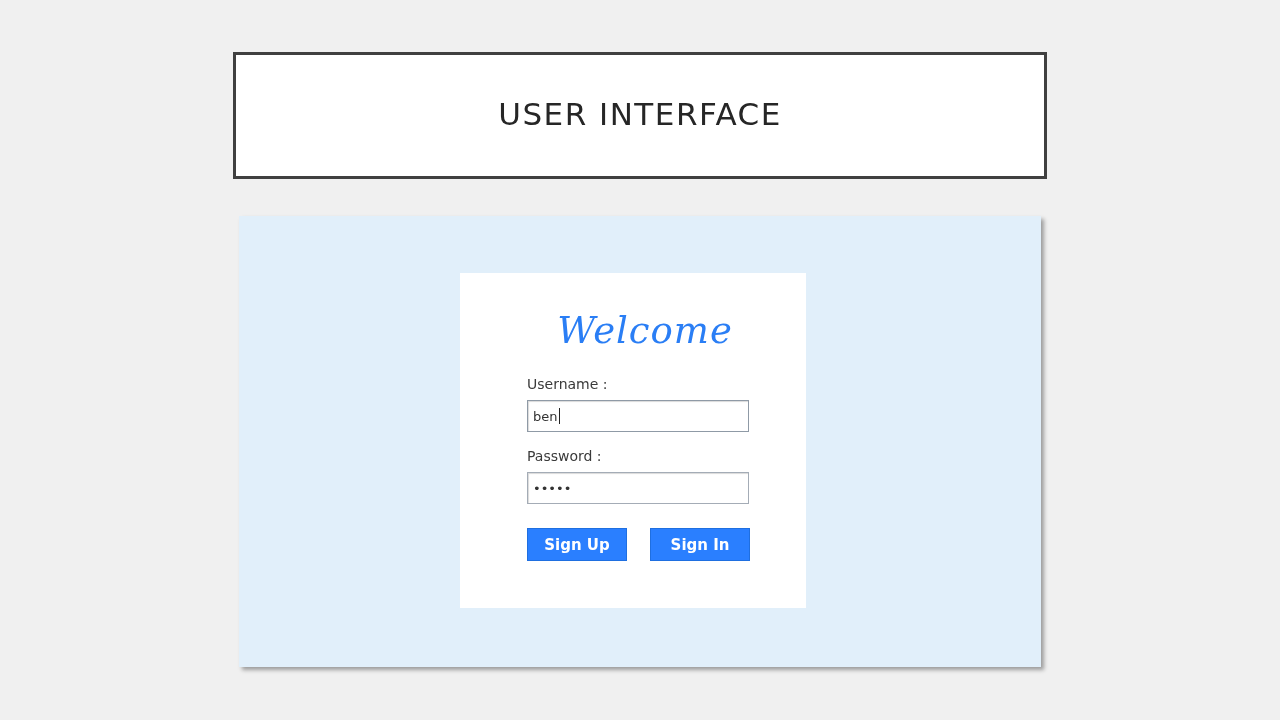 The width and height of the screenshot is (1280, 720). Describe the element at coordinates (638, 488) in the screenshot. I see `input-field: •••••` at that location.